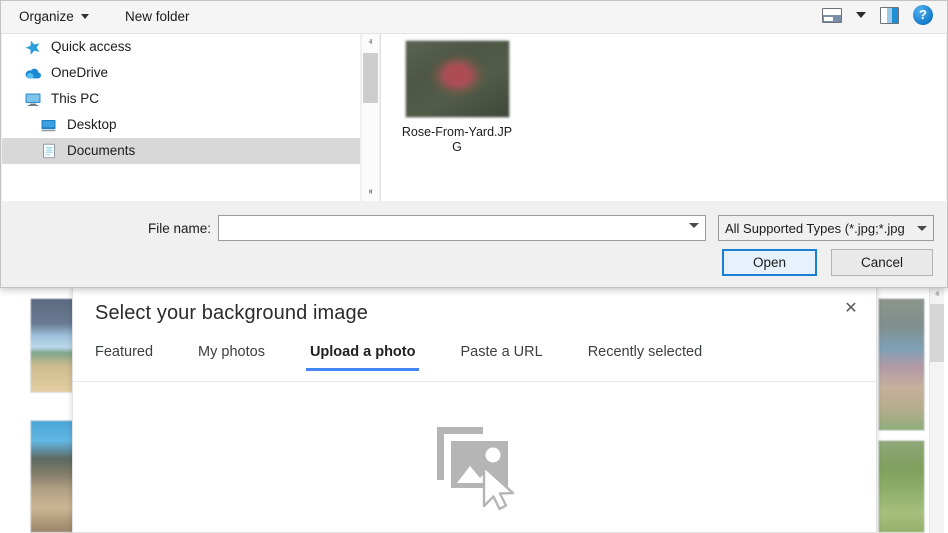 The height and width of the screenshot is (533, 948). I want to click on tab-recently-selected: Recently selected, so click(645, 357).